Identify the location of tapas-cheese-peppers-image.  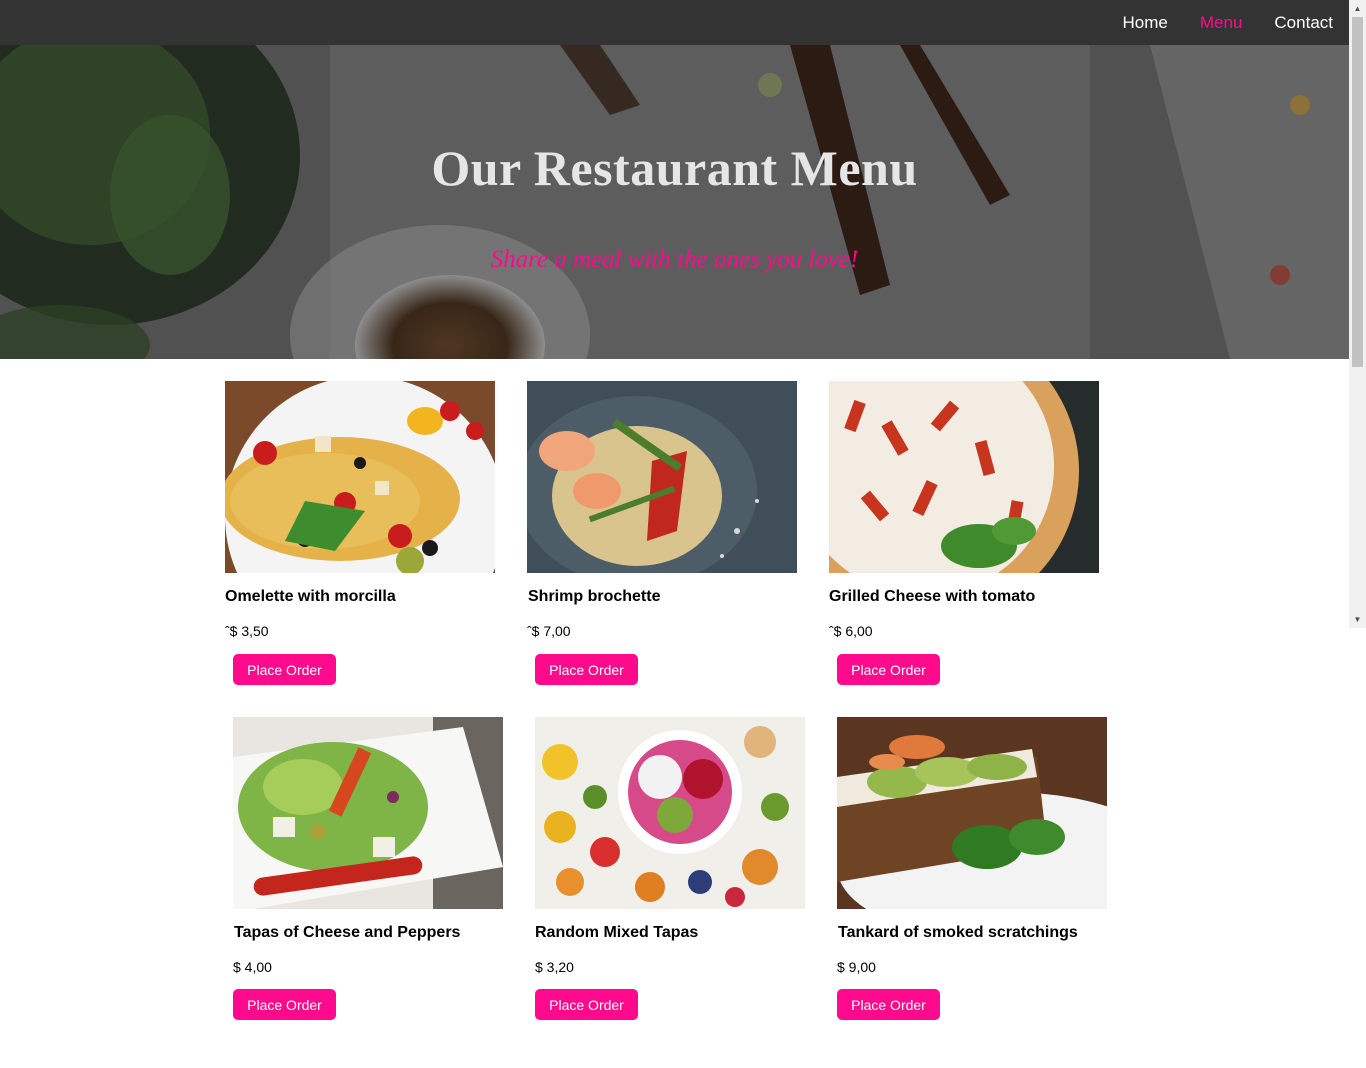
(368, 813).